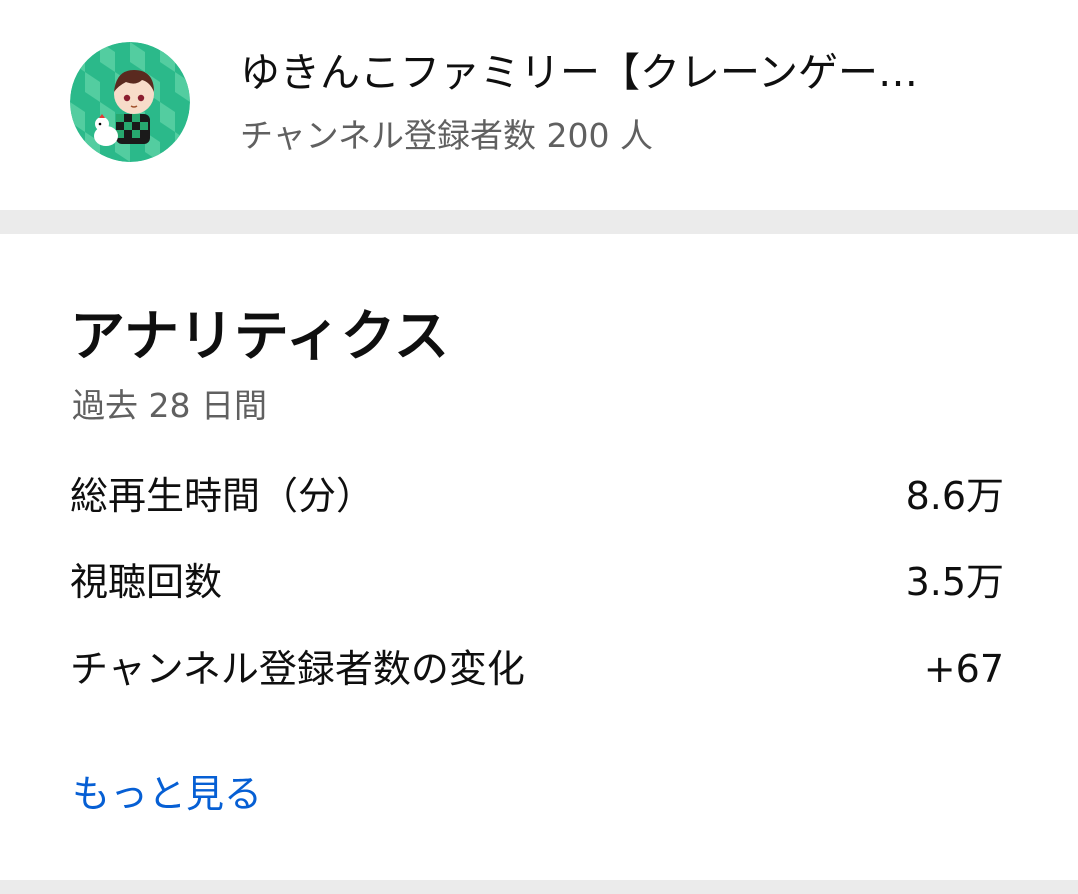 The image size is (1078, 894). Describe the element at coordinates (537, 582) in the screenshot. I see `metric-row-views: 視聴回数 3.5万` at that location.